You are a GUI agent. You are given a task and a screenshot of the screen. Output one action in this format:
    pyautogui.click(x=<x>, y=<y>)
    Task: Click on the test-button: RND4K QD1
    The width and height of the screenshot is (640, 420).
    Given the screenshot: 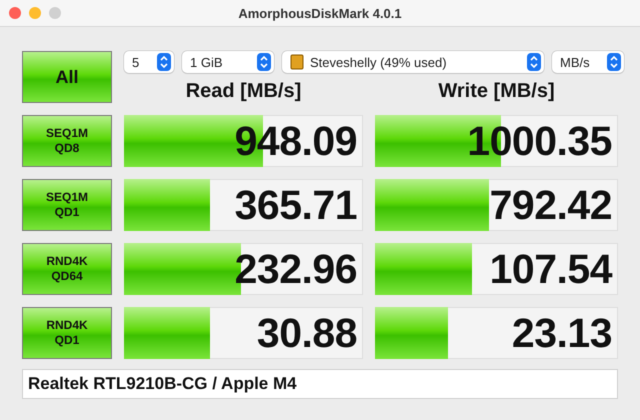 What is the action you would take?
    pyautogui.click(x=67, y=333)
    